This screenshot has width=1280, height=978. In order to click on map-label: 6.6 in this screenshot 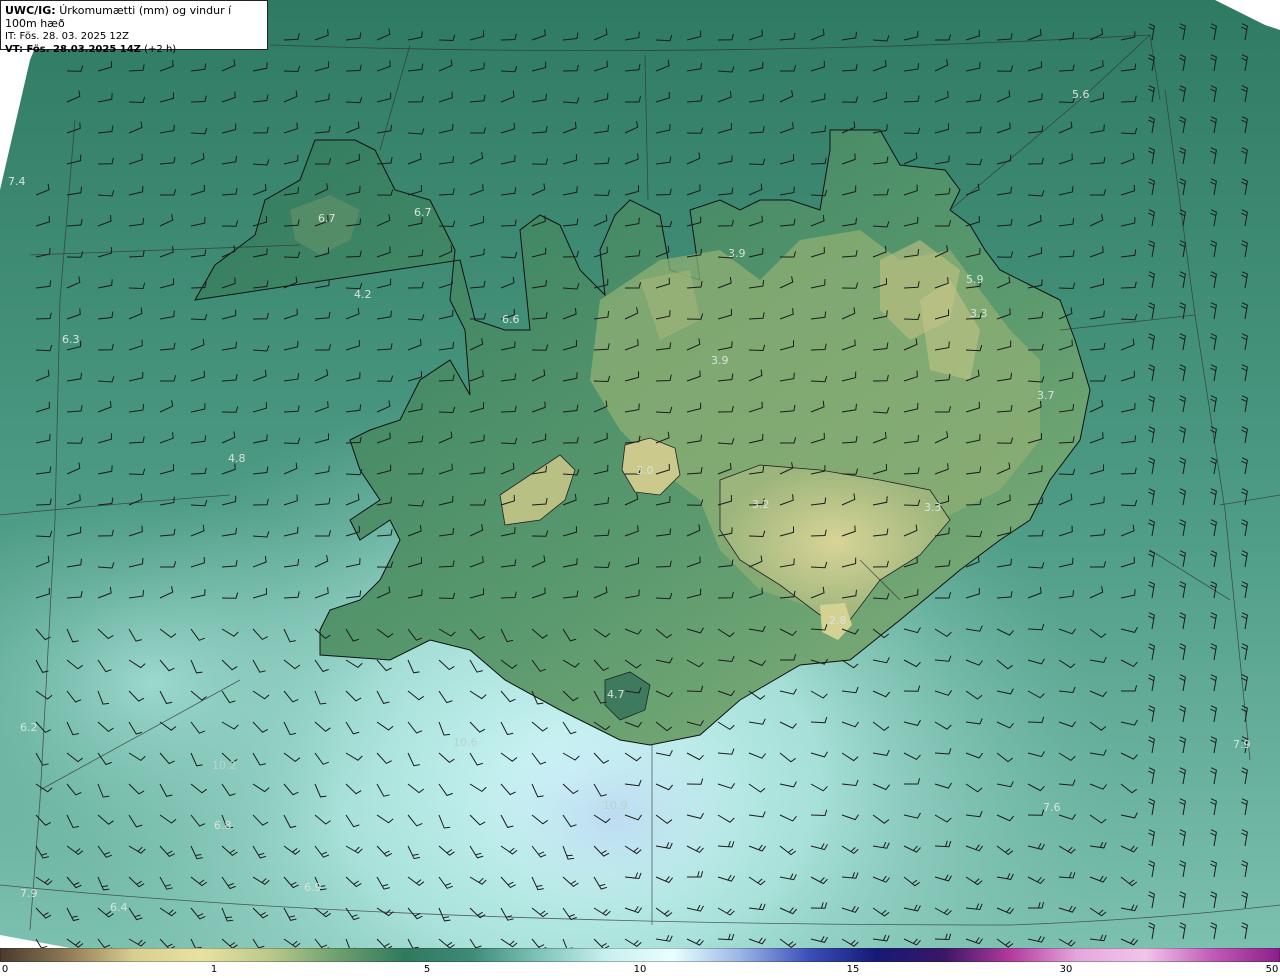, I will do `click(511, 319)`.